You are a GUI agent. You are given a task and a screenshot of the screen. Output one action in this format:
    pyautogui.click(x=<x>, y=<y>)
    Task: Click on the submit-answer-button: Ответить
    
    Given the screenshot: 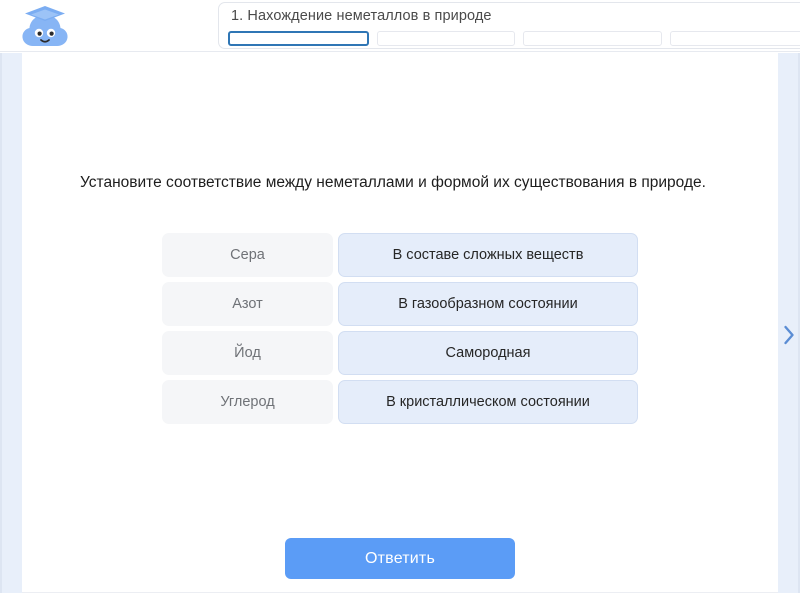 What is the action you would take?
    pyautogui.click(x=400, y=558)
    